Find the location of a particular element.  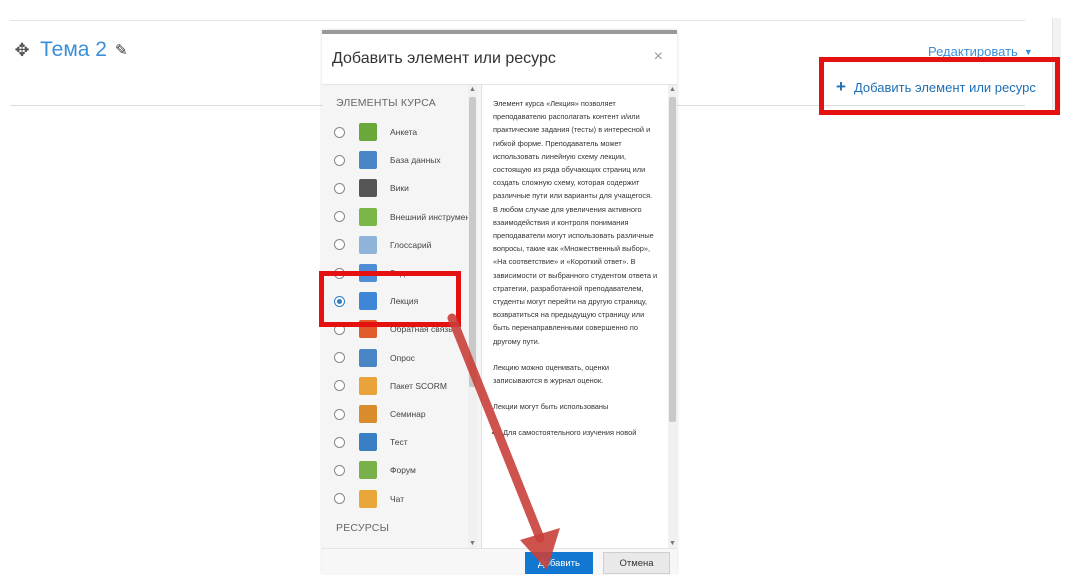

lesson-icon is located at coordinates (368, 301).